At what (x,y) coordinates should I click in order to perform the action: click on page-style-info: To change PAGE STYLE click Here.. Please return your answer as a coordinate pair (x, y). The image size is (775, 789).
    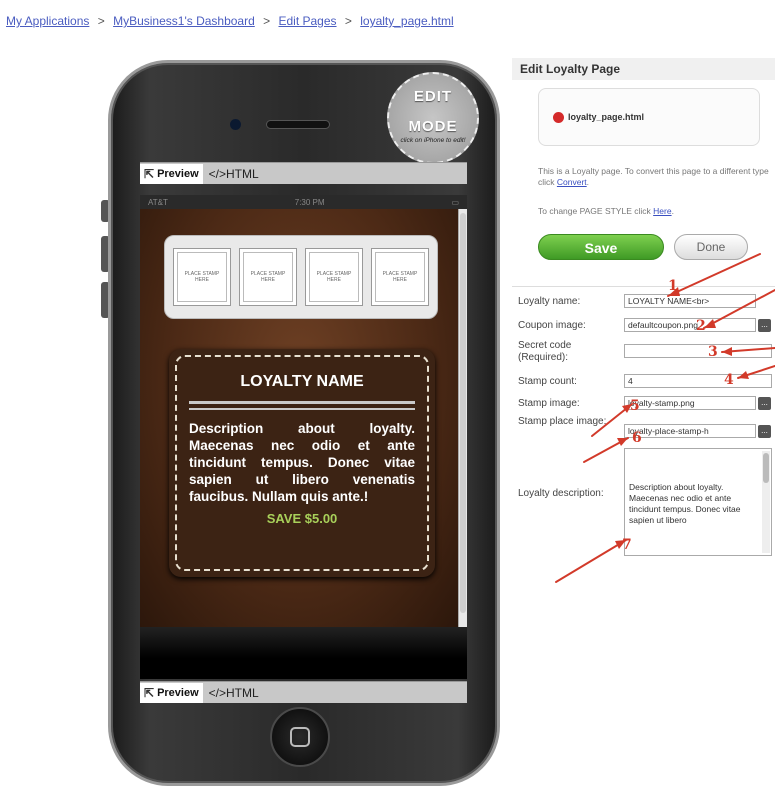
    Looking at the image, I should click on (606, 211).